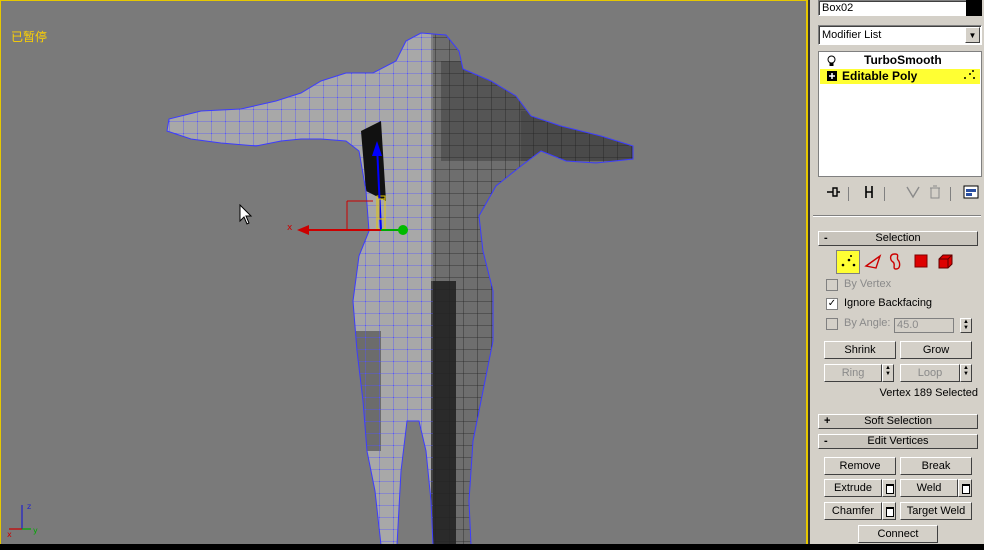  What do you see at coordinates (29, 506) in the screenshot?
I see `svg-text: z` at bounding box center [29, 506].